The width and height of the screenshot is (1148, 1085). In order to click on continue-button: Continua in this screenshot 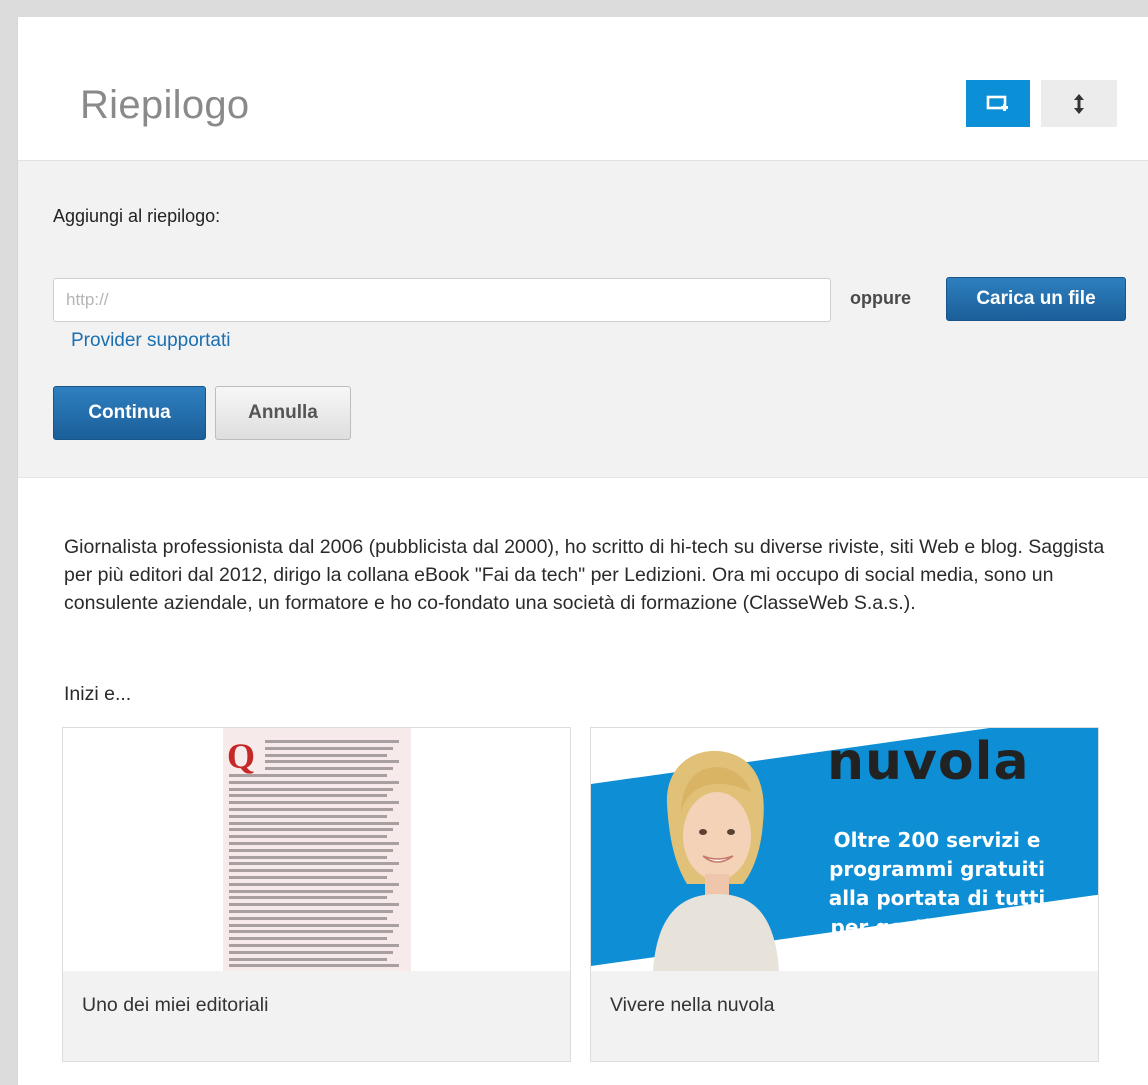, I will do `click(129, 413)`.